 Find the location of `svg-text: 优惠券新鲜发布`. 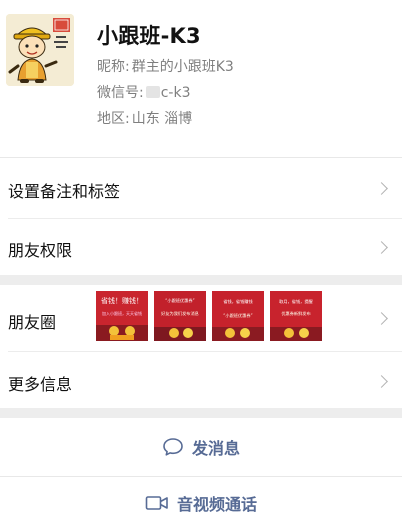

svg-text: 优惠券新鲜发布 is located at coordinates (295, 313).